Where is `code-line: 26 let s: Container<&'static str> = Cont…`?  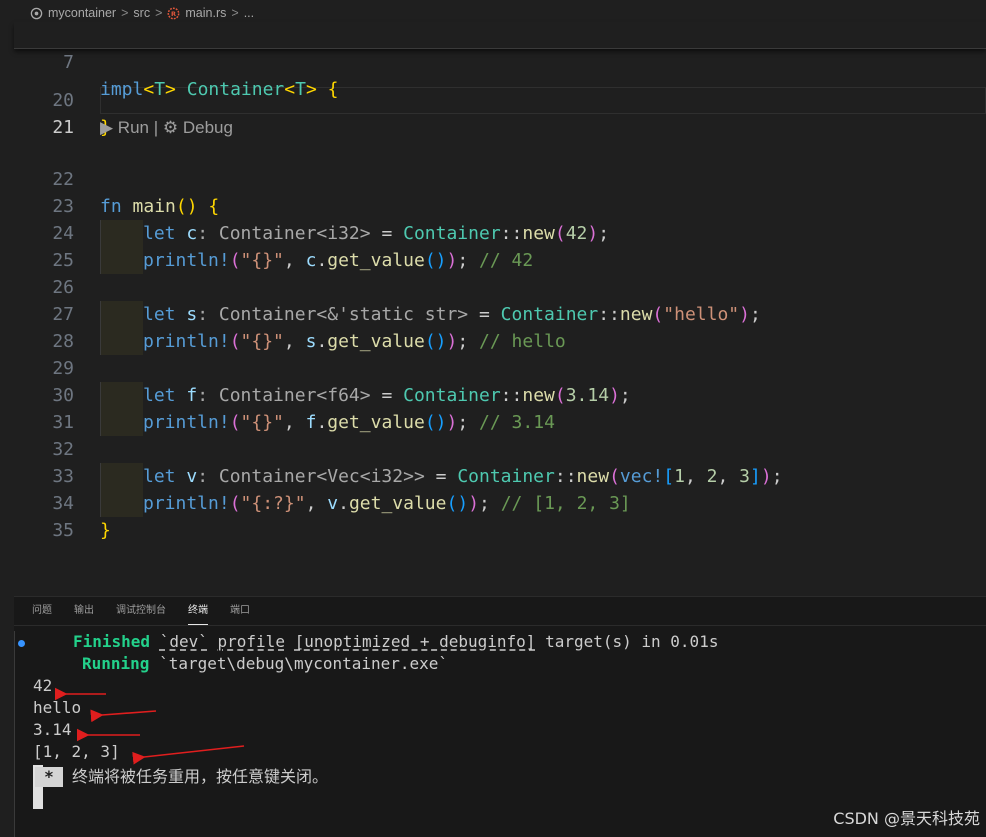 code-line: 26 let s: Container<&'static str> = Cont… is located at coordinates (500, 287).